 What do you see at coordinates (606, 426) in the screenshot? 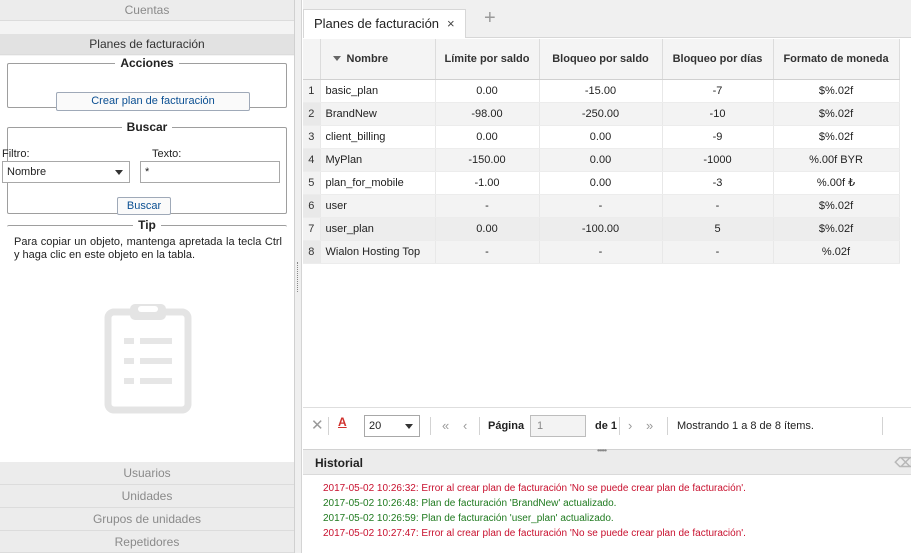
I see `page-count-label: de 1` at bounding box center [606, 426].